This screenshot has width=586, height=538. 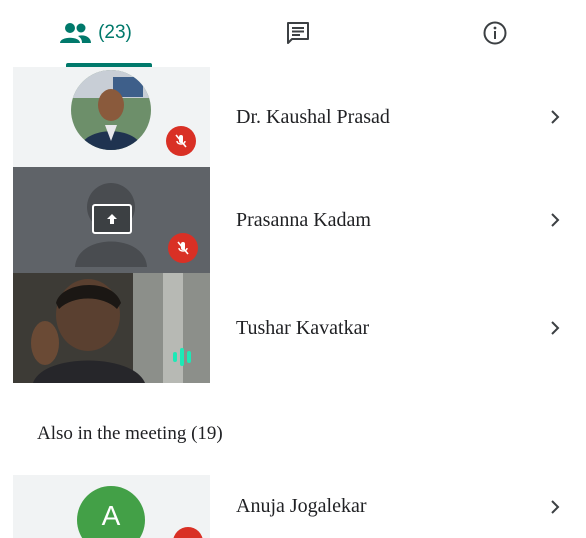 I want to click on avatar: A, so click(x=111, y=512).